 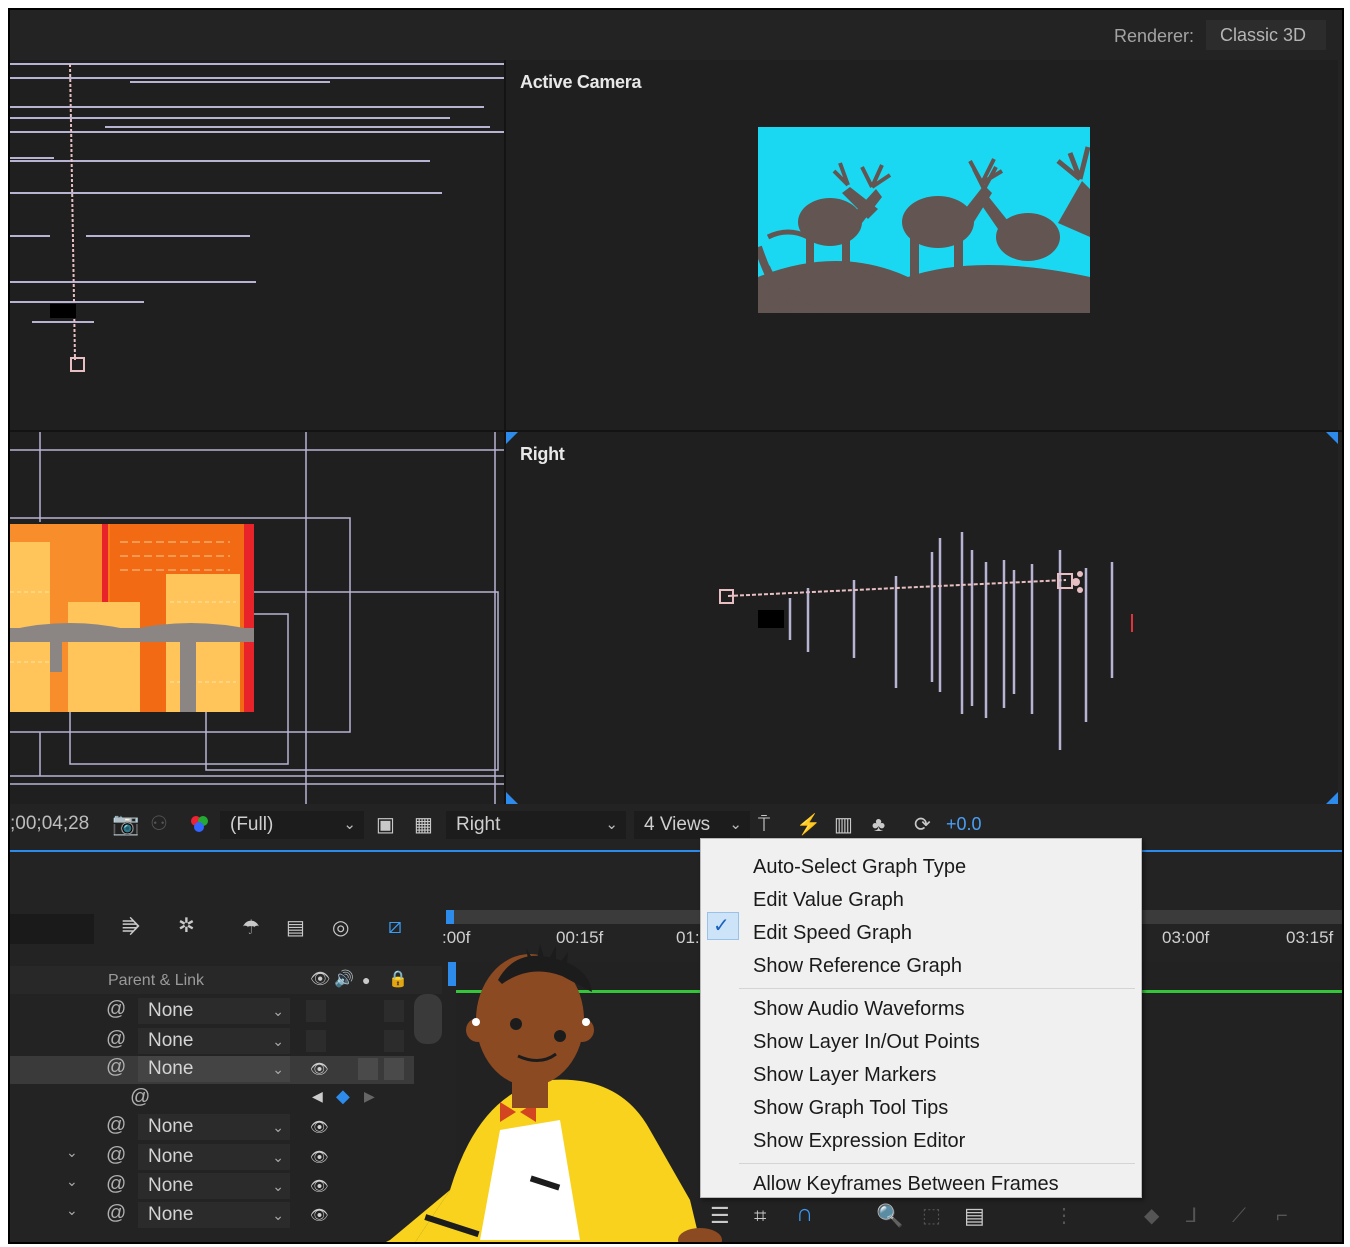 I want to click on reset-exposure-icon: ⟳, so click(x=922, y=825).